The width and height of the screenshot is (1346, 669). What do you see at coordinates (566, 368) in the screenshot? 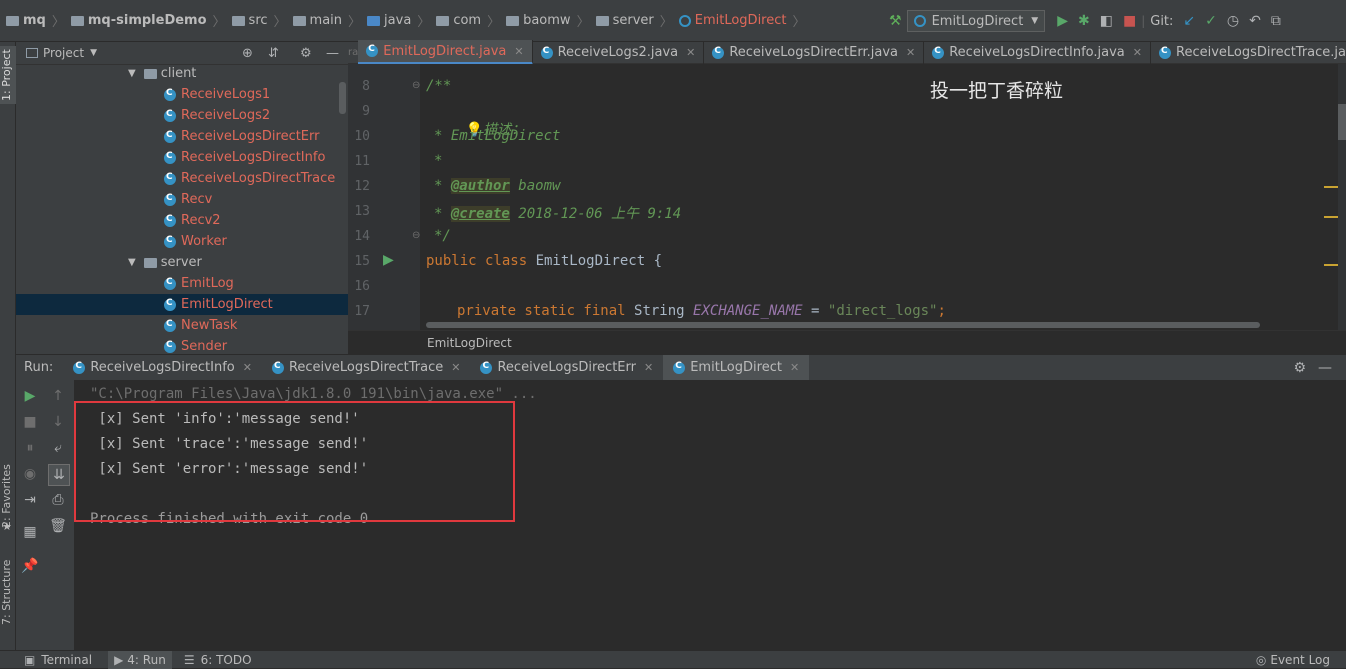
I see `run-tab-receivelogsdirecterr: ReceiveLogsDirectErr✕` at bounding box center [566, 368].